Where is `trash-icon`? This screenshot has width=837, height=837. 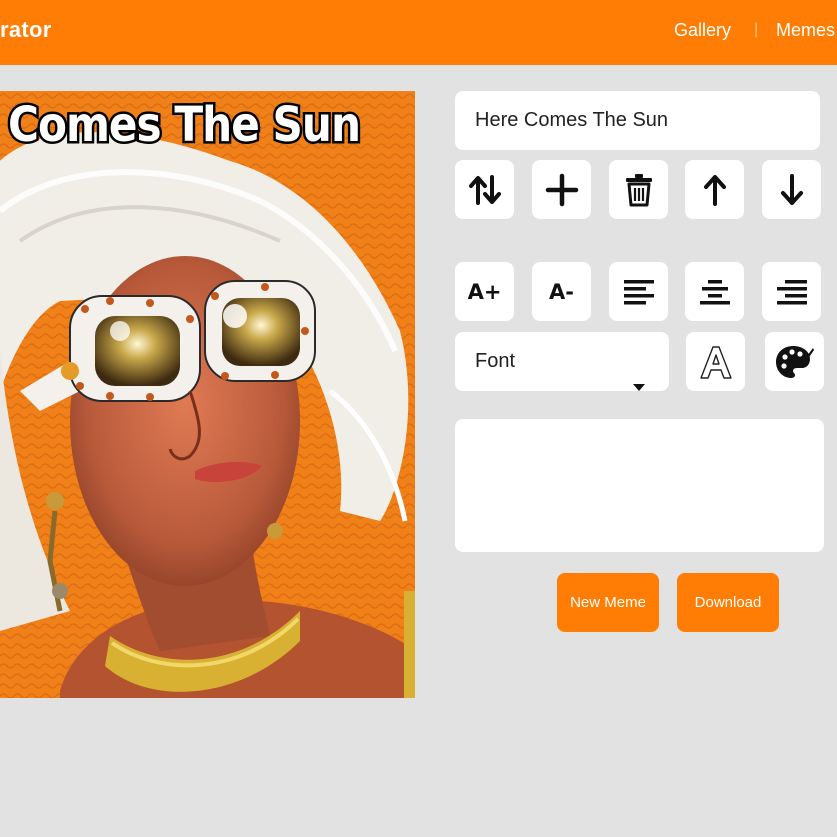 trash-icon is located at coordinates (638, 189).